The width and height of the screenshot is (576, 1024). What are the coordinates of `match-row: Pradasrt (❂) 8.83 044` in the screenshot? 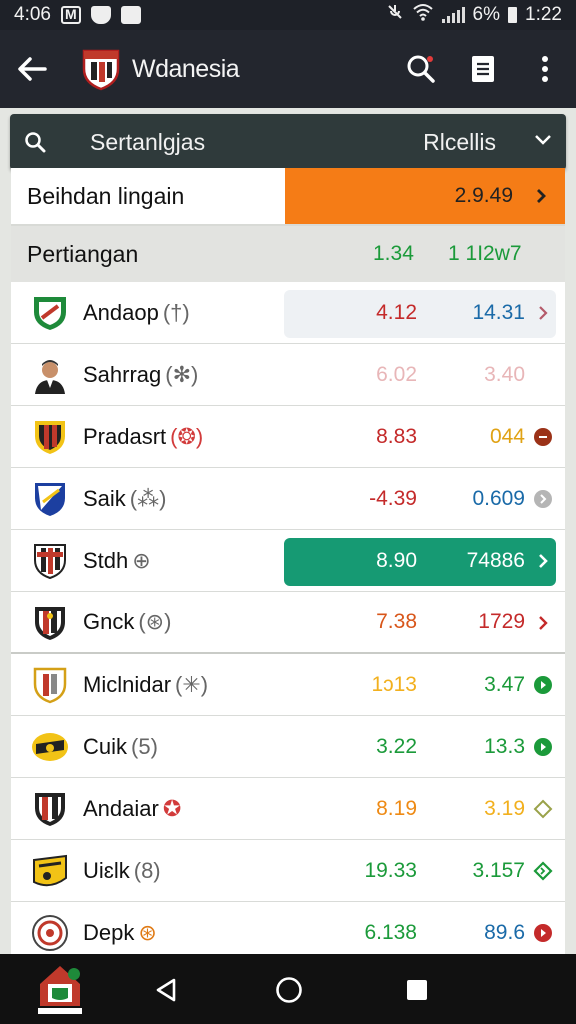 It's located at (288, 437).